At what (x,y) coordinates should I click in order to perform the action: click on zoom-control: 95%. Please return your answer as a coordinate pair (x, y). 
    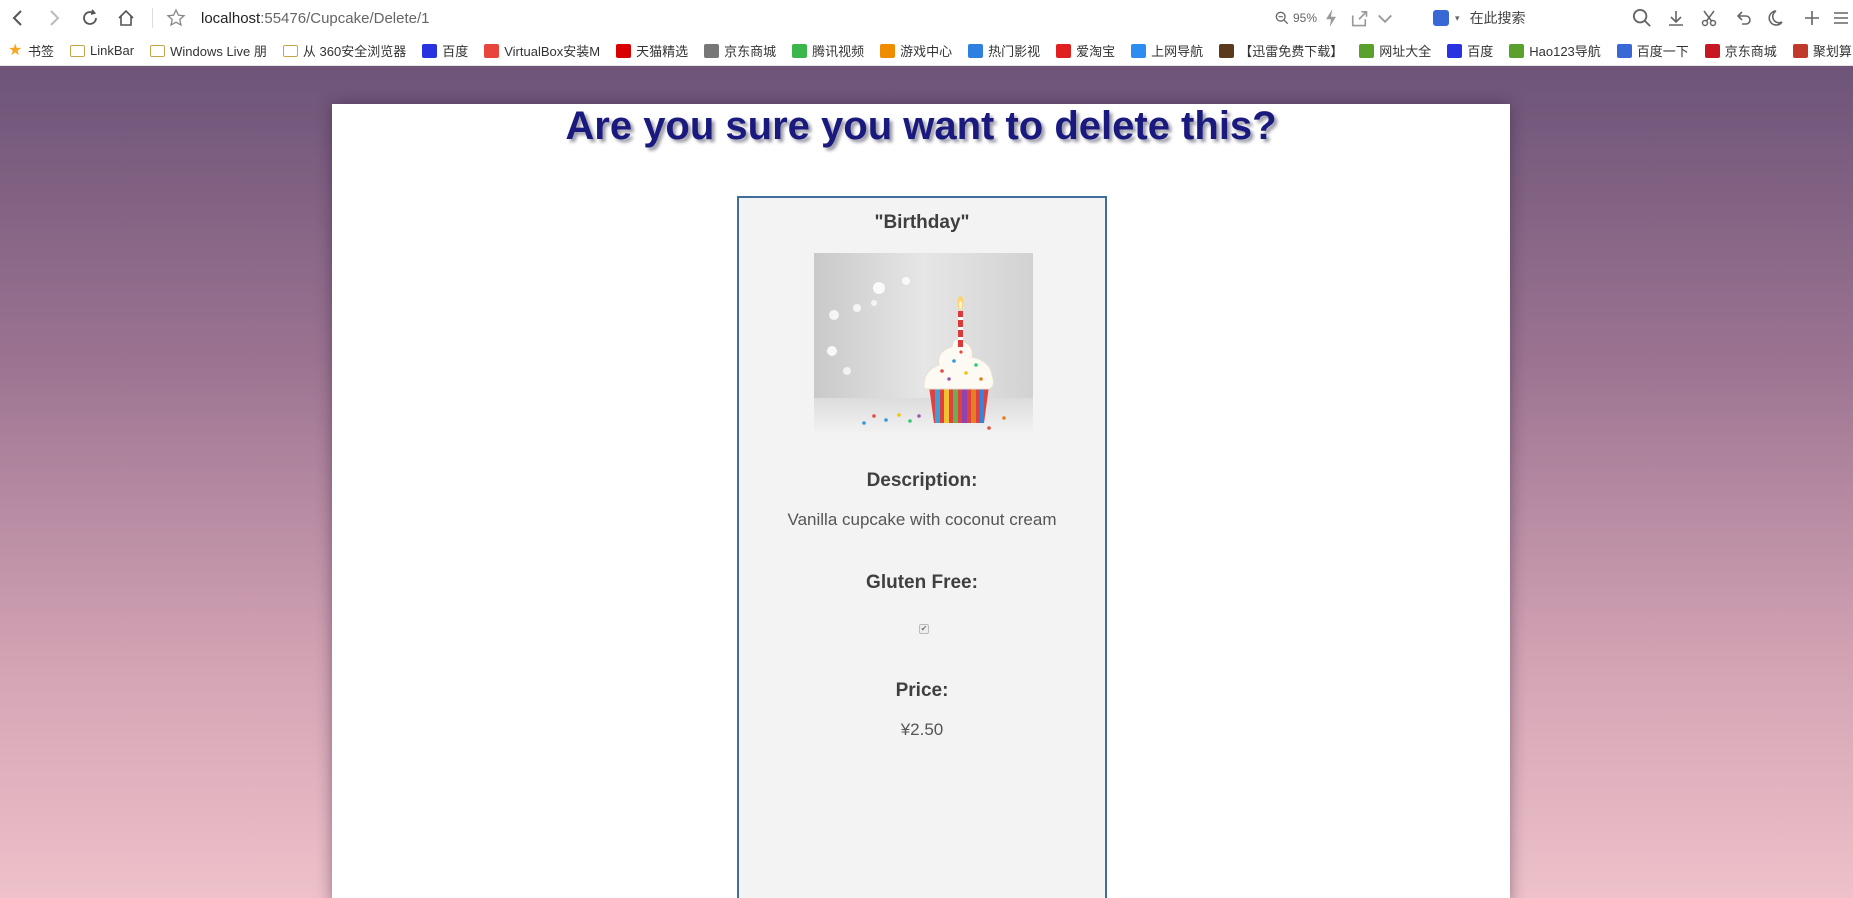
    Looking at the image, I should click on (1296, 18).